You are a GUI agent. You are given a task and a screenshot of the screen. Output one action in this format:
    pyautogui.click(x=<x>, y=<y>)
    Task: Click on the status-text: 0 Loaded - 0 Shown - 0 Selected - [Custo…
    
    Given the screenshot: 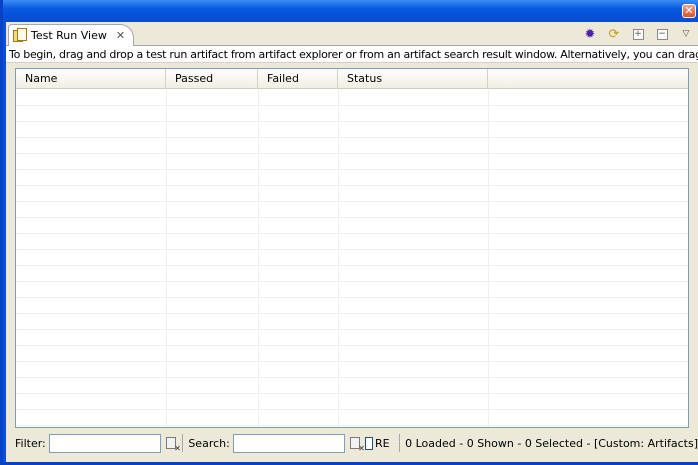 What is the action you would take?
    pyautogui.click(x=551, y=443)
    